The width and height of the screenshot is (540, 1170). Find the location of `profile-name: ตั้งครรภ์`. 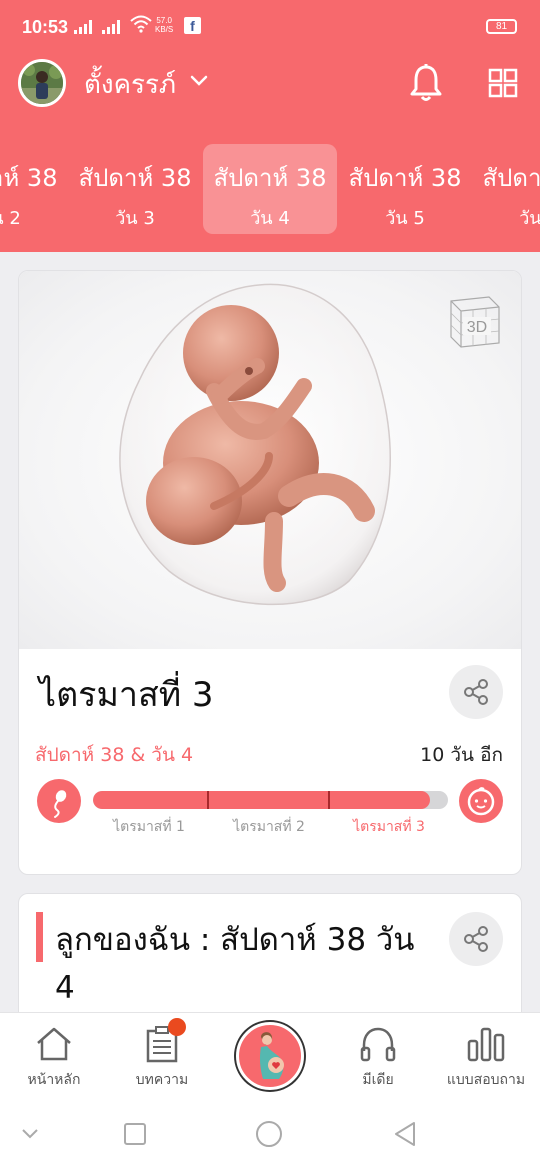

profile-name: ตั้งครรภ์ is located at coordinates (130, 84).